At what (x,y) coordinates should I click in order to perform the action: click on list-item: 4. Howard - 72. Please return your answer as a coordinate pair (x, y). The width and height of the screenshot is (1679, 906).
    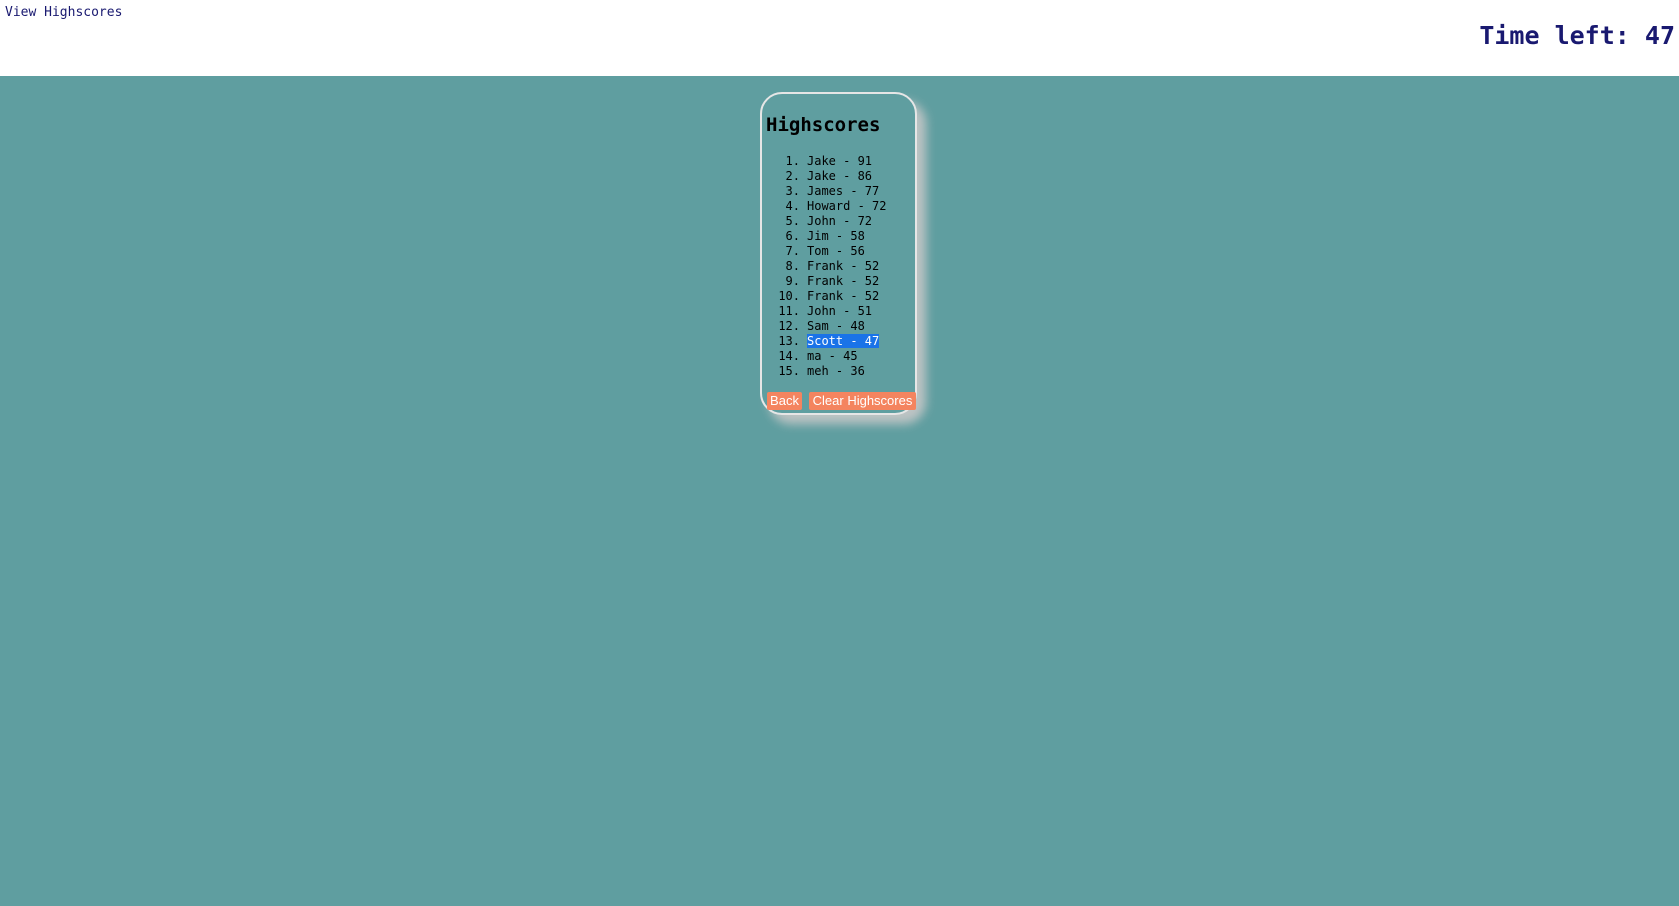
    Looking at the image, I should click on (826, 206).